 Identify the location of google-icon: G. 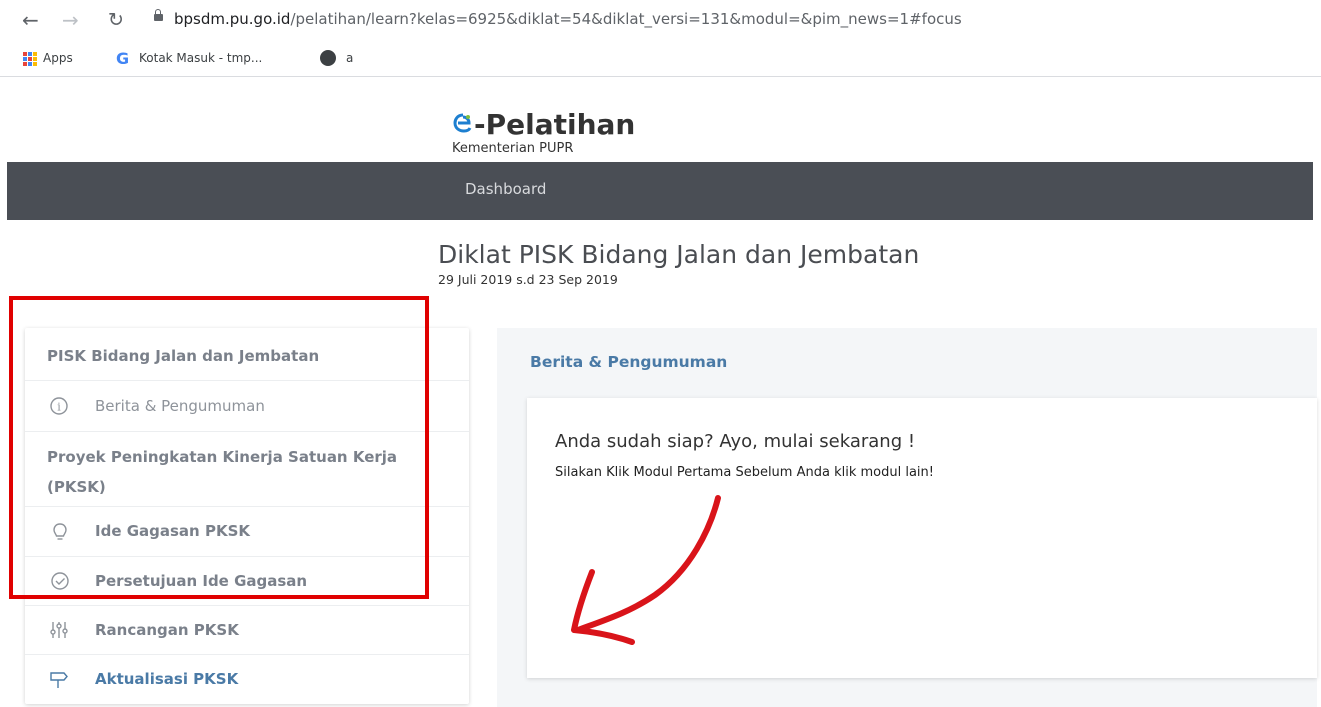
(123, 58).